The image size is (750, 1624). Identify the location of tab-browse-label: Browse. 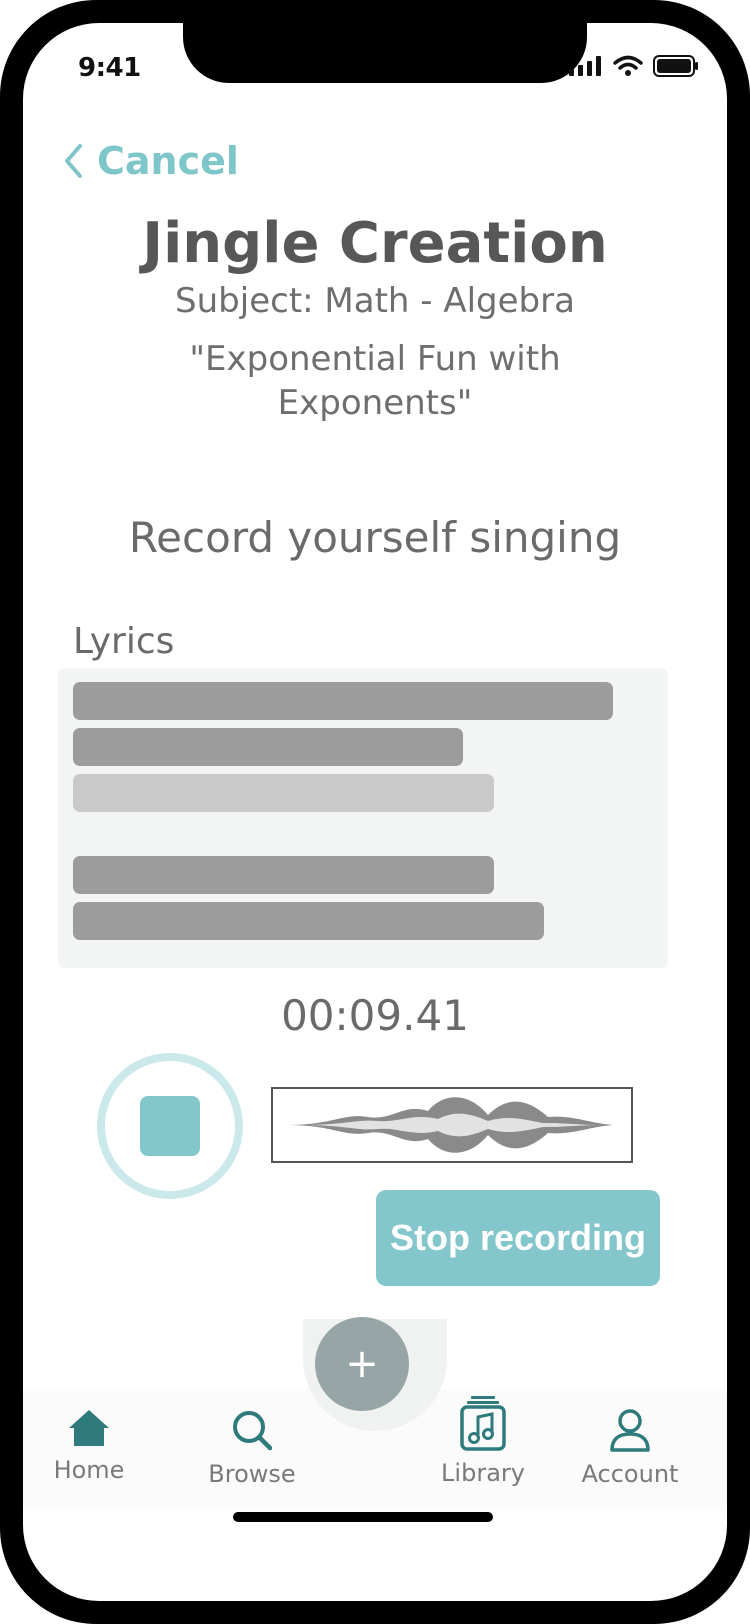
(252, 1474).